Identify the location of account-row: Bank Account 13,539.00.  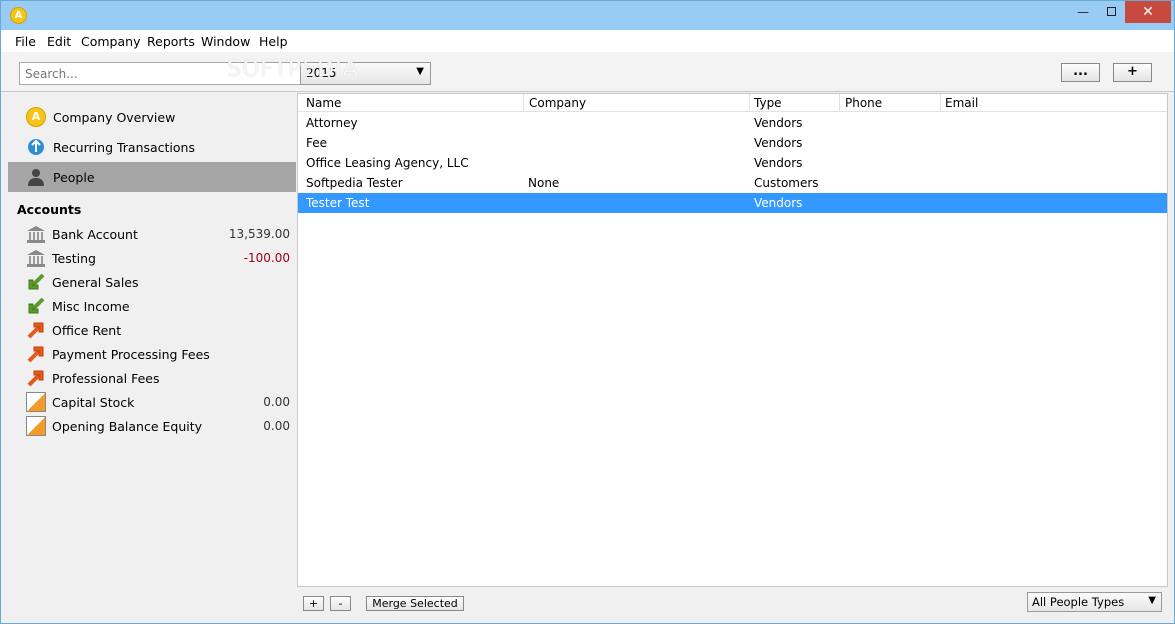
(152, 234).